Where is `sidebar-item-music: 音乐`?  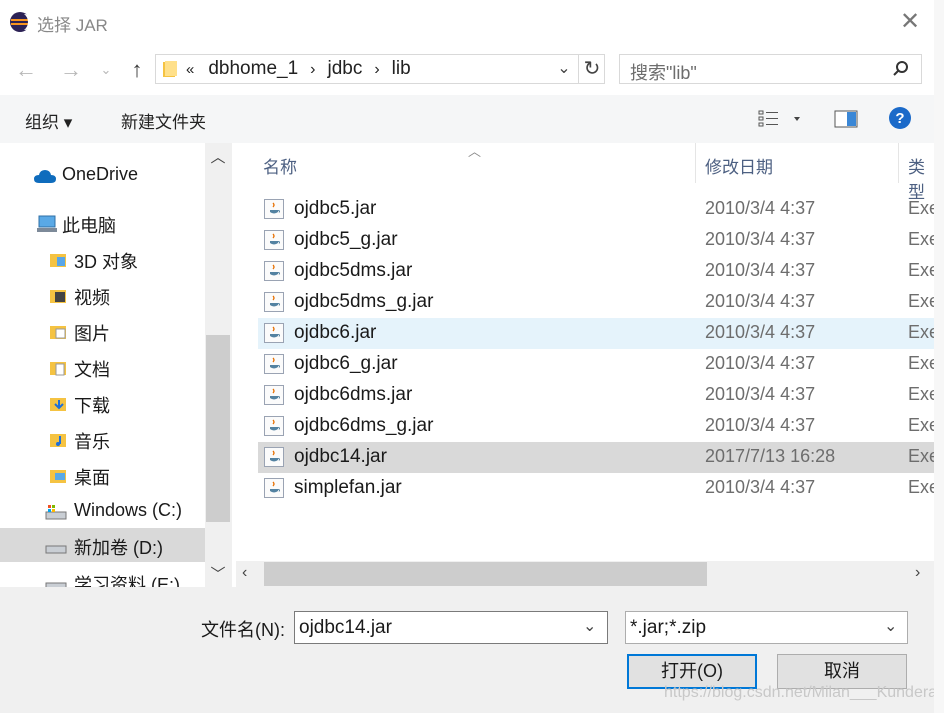 sidebar-item-music: 音乐 is located at coordinates (102, 439).